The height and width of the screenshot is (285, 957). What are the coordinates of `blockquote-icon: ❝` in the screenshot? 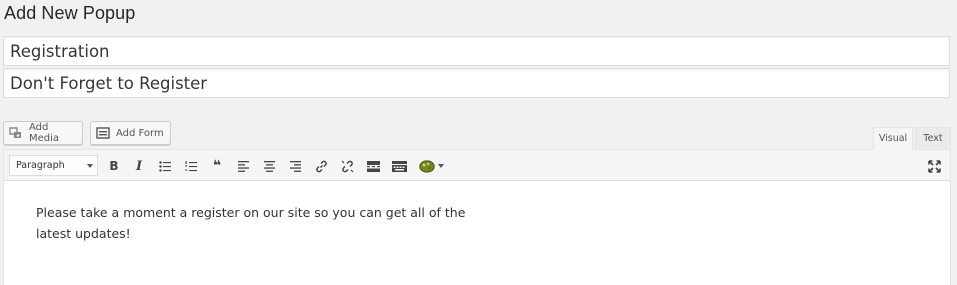 It's located at (217, 166).